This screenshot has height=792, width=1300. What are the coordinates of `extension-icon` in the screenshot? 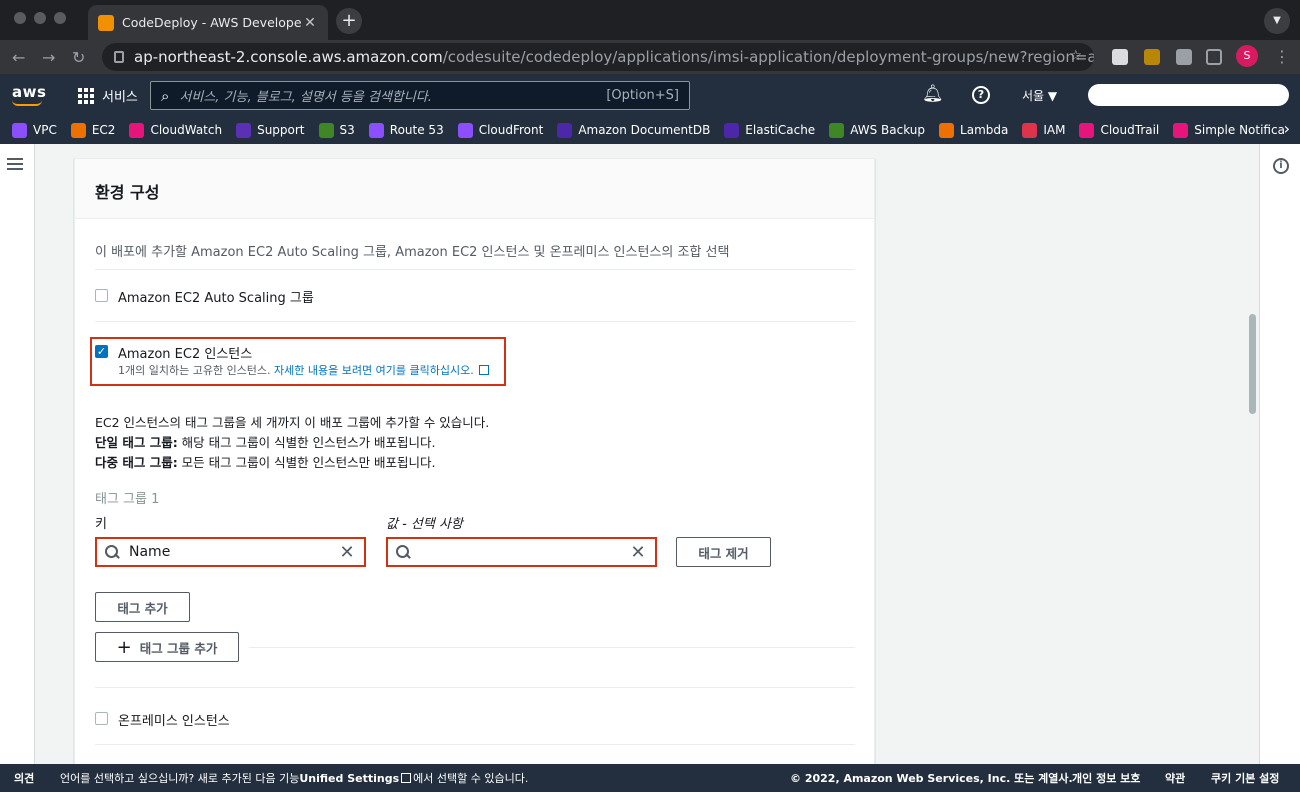 It's located at (1120, 57).